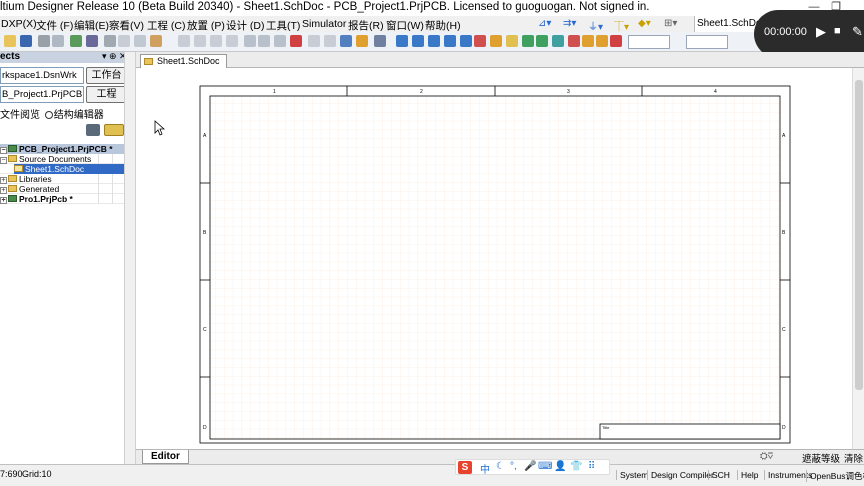  What do you see at coordinates (512, 41) in the screenshot?
I see `place-sheet-symbol-icon` at bounding box center [512, 41].